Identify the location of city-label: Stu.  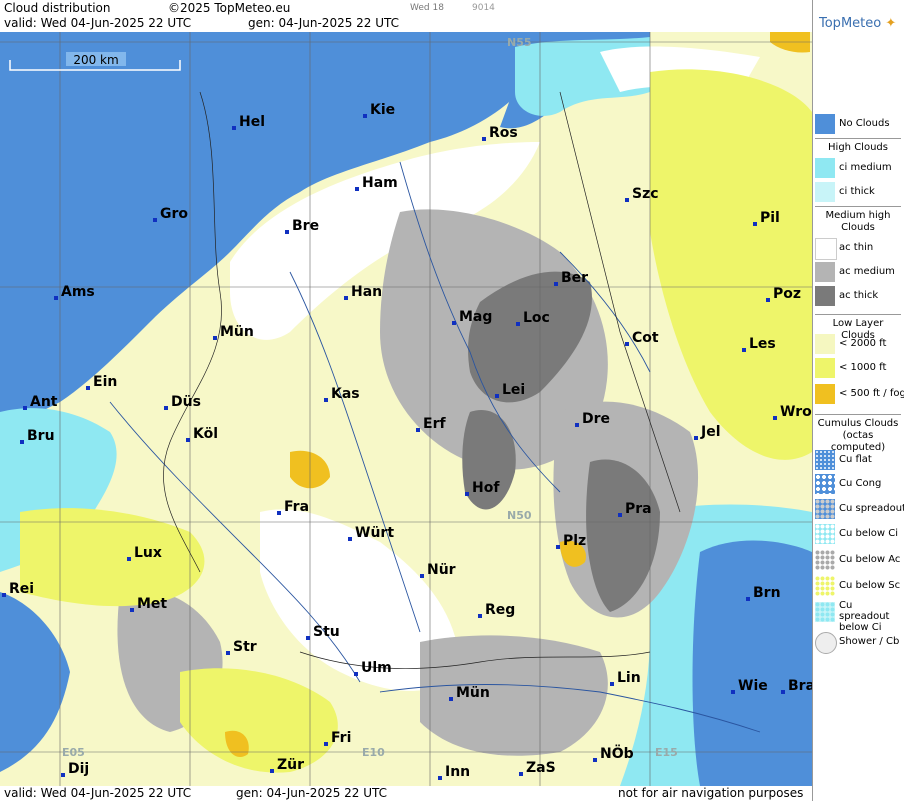
(326, 632).